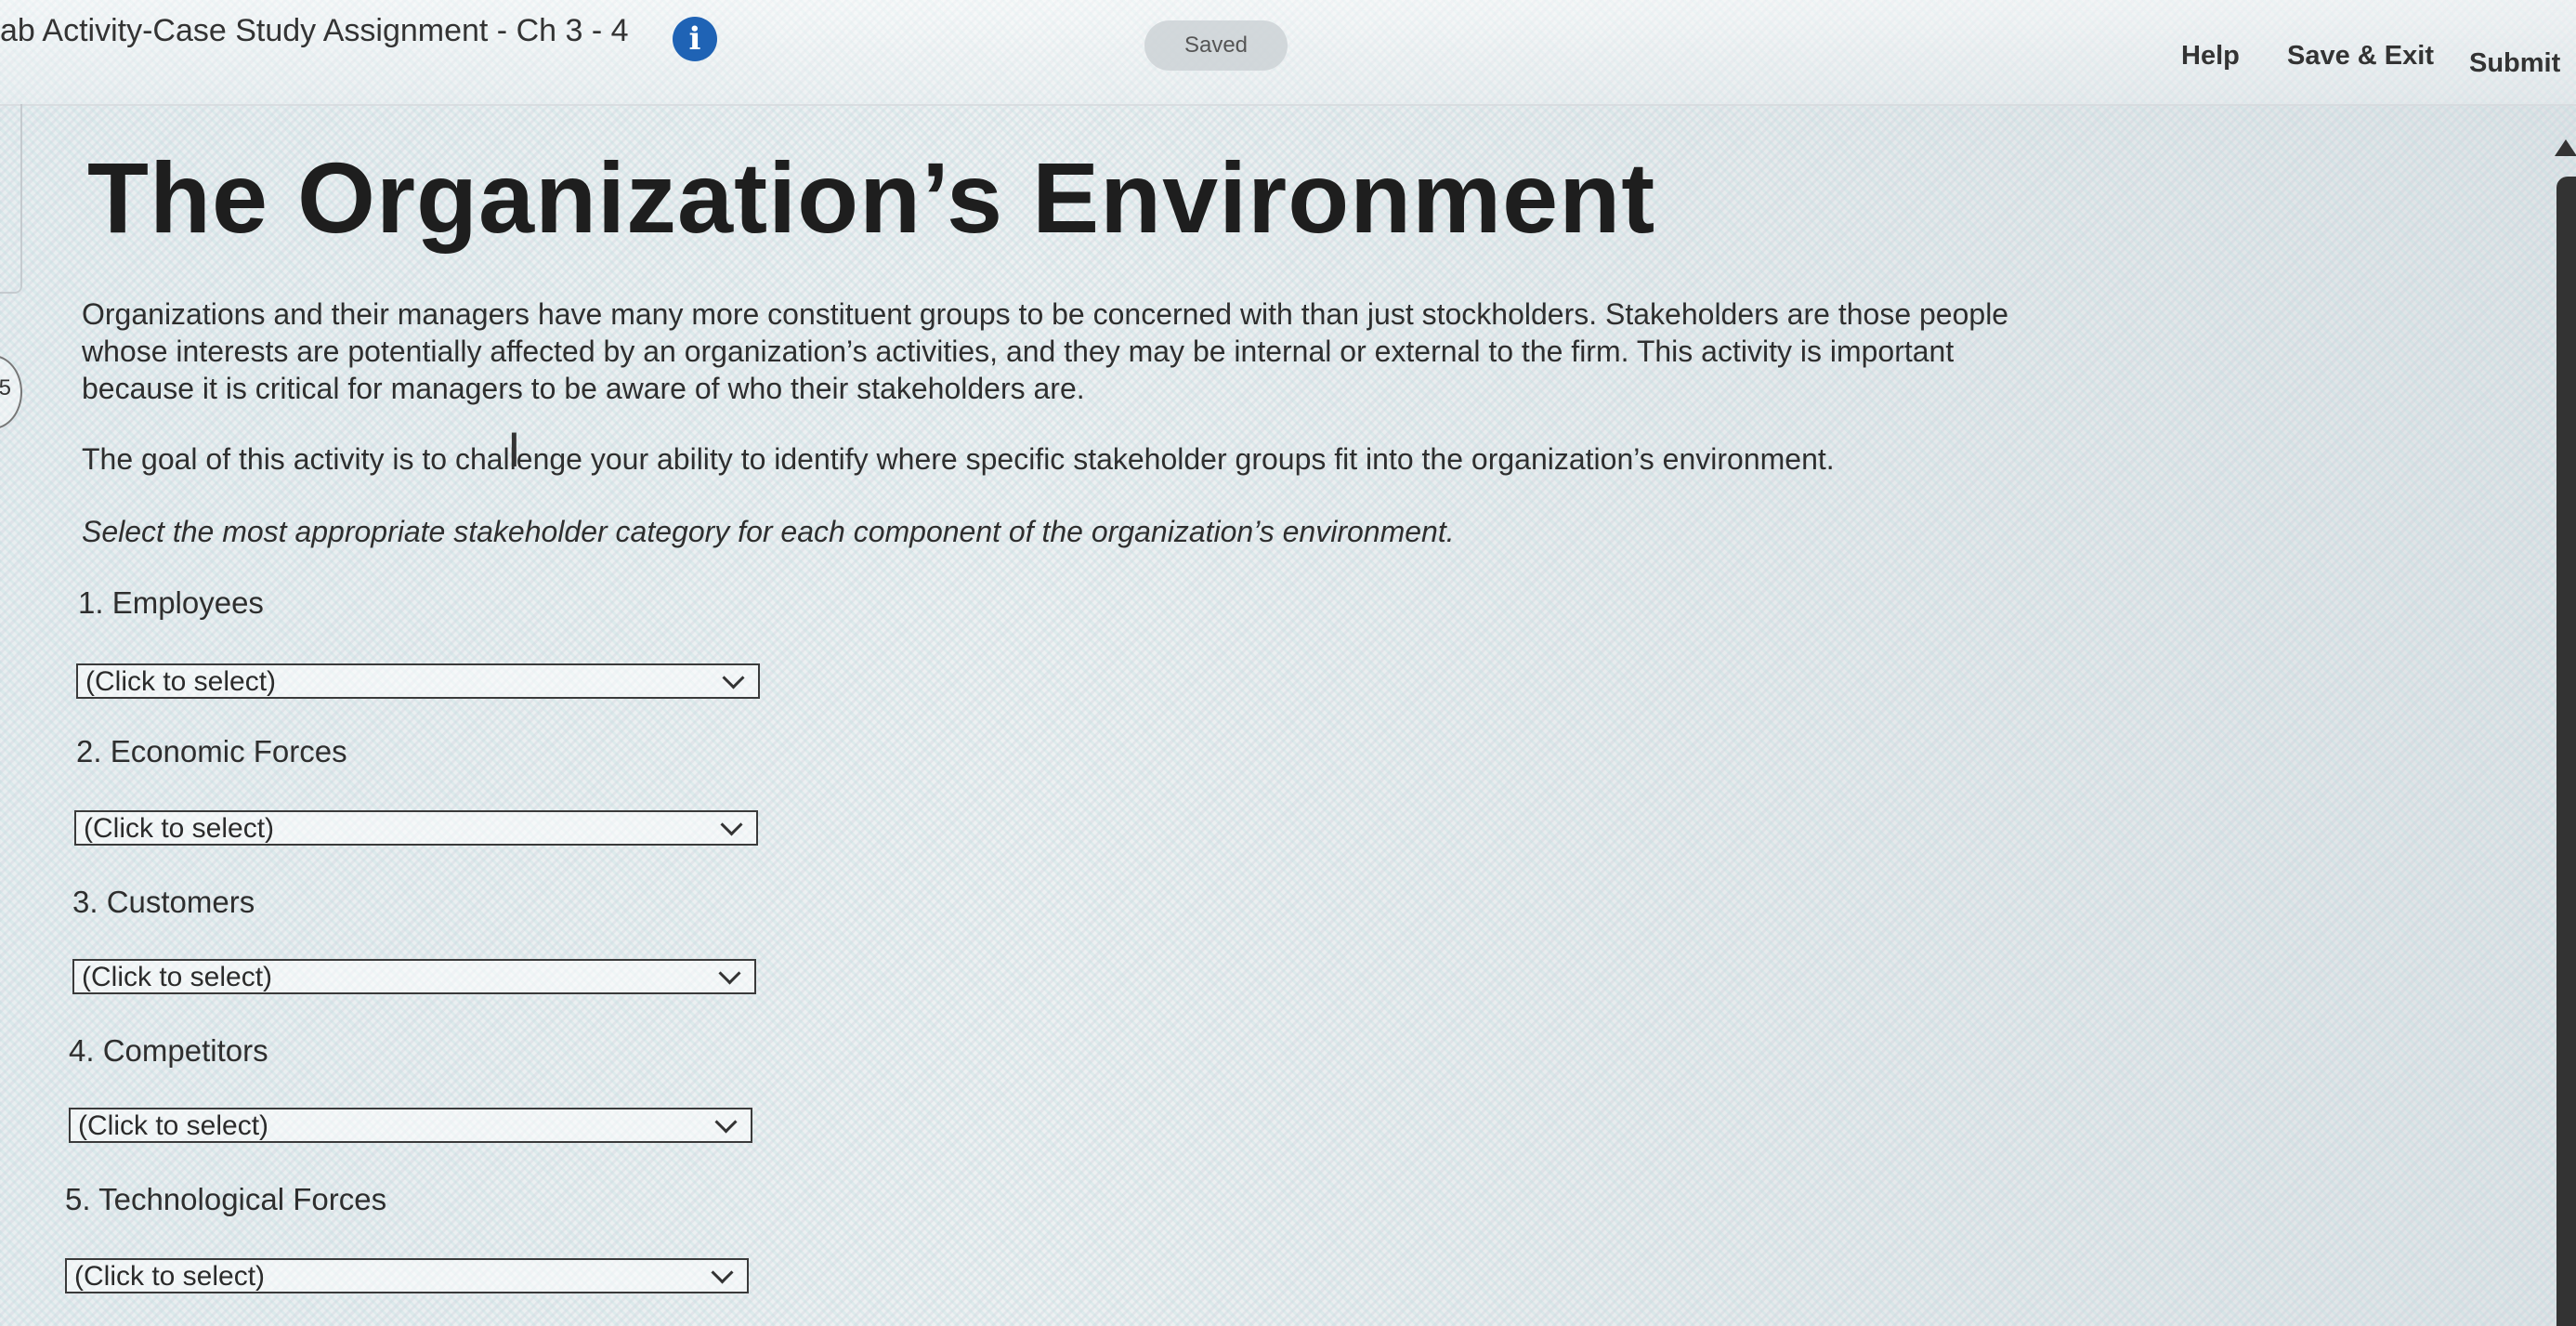 The image size is (2576, 1326). What do you see at coordinates (410, 1125) in the screenshot?
I see `dropdown-competitors: (Click to select)` at bounding box center [410, 1125].